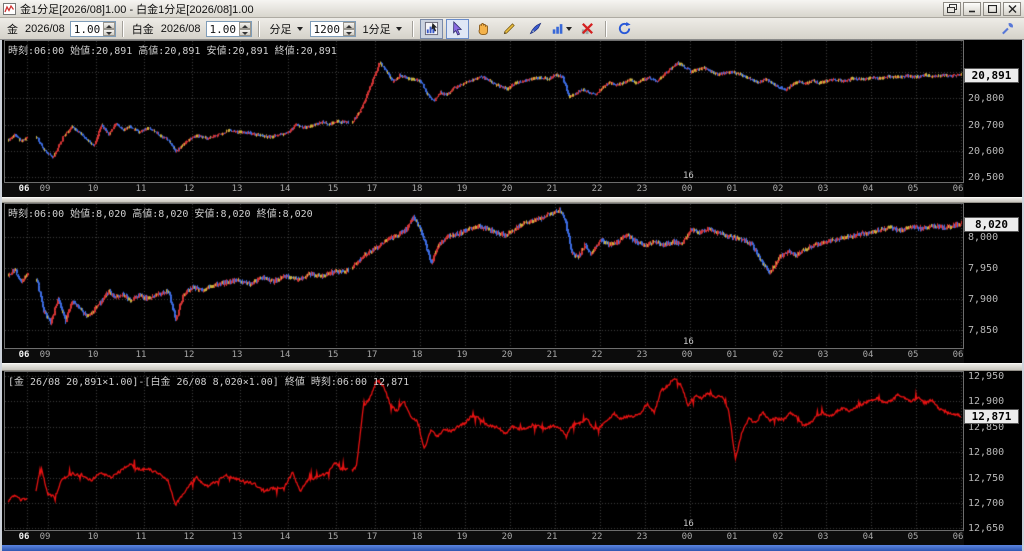 This screenshot has width=1024, height=551. I want to click on y-axis-tick-label: 7,950, so click(983, 268).